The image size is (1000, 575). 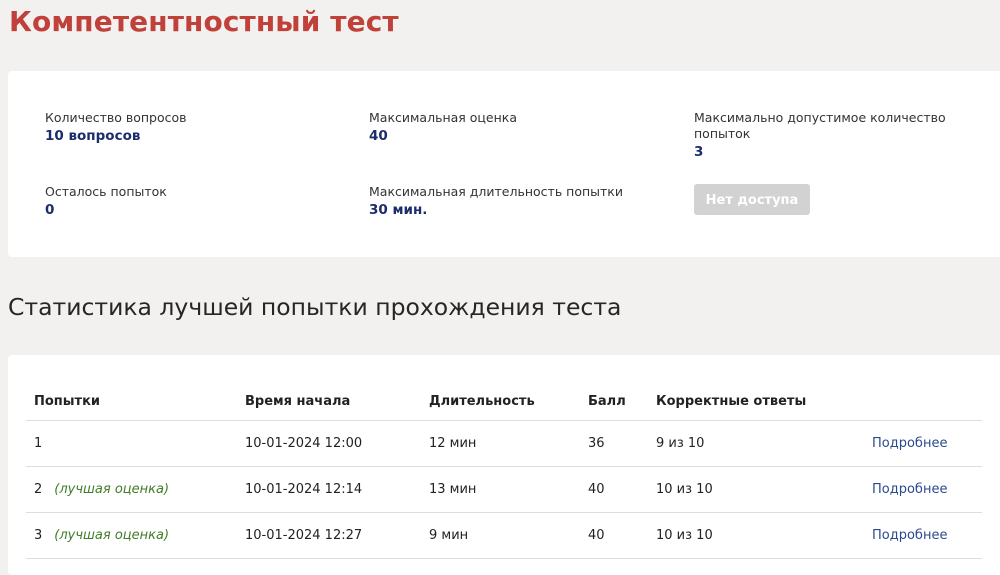 What do you see at coordinates (38, 489) in the screenshot?
I see `attempt-number: 2` at bounding box center [38, 489].